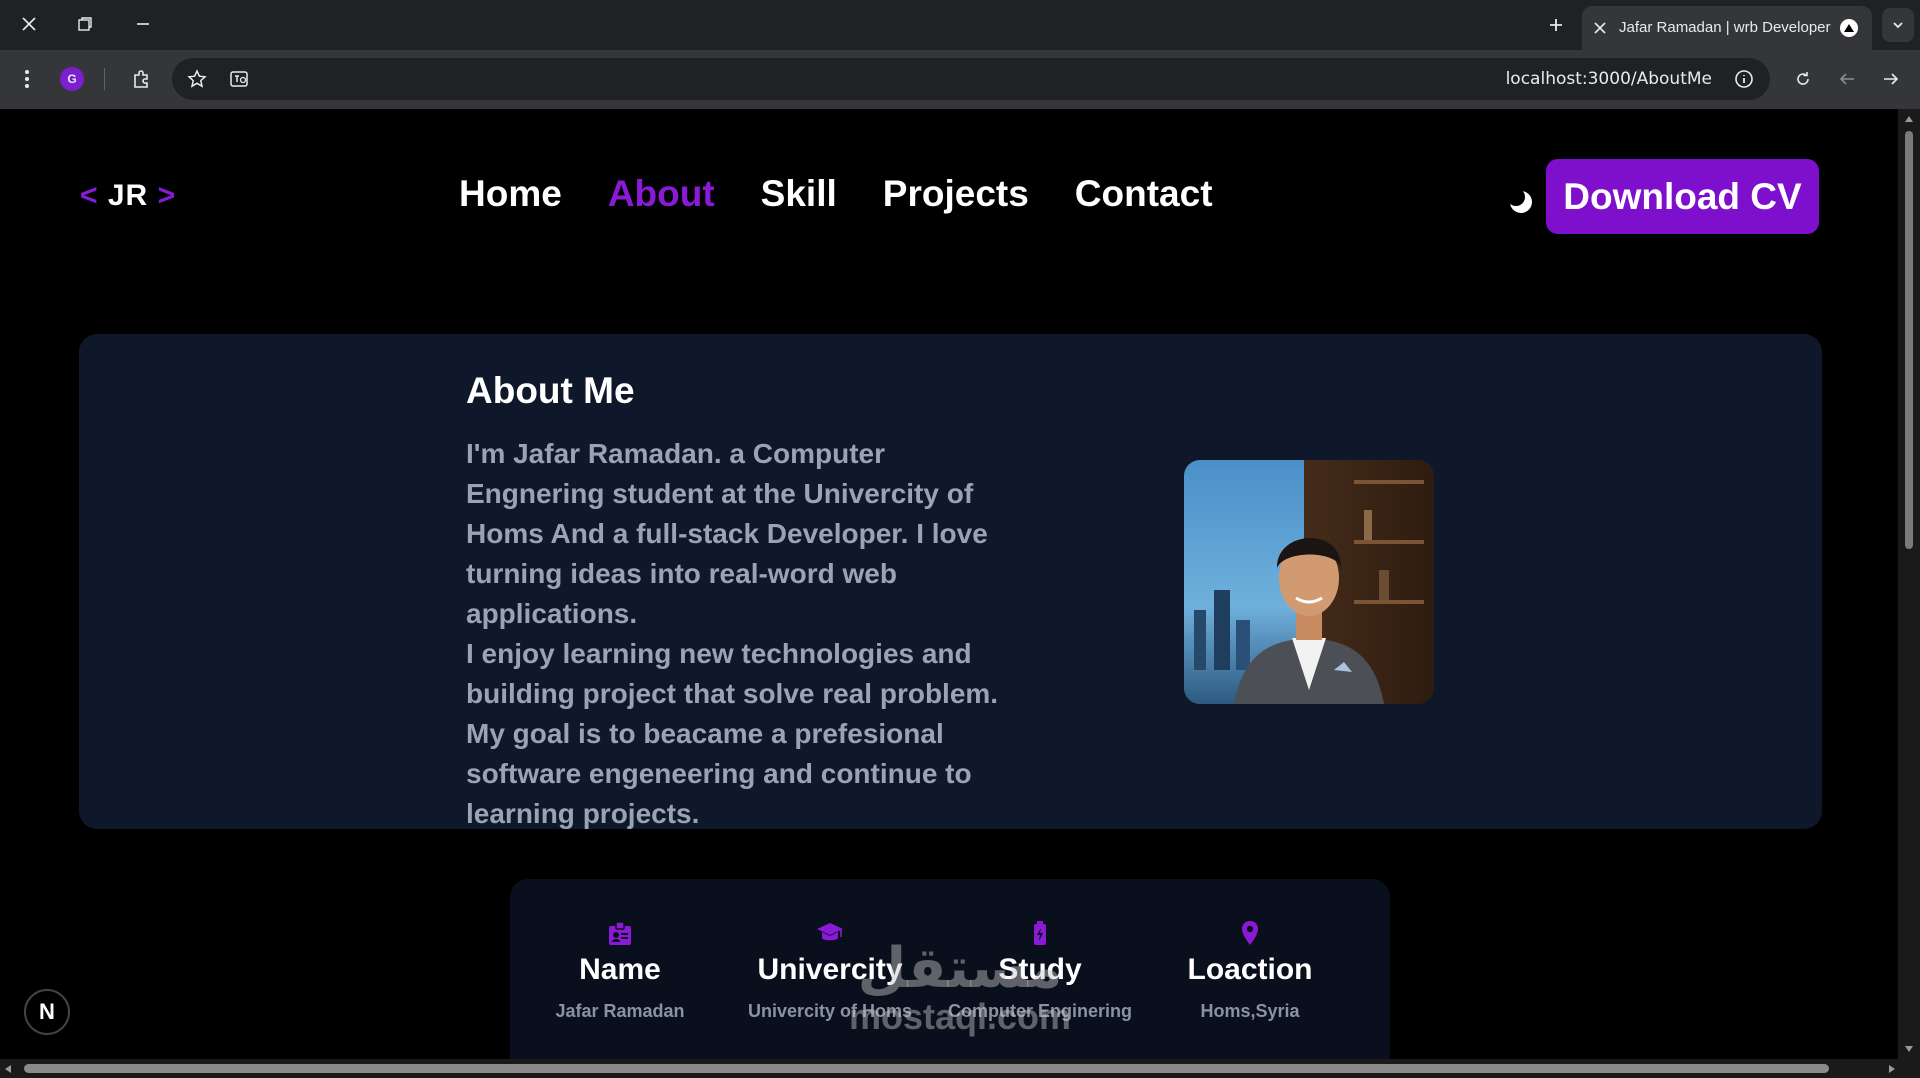  I want to click on scroll-left-icon, so click(8, 1069).